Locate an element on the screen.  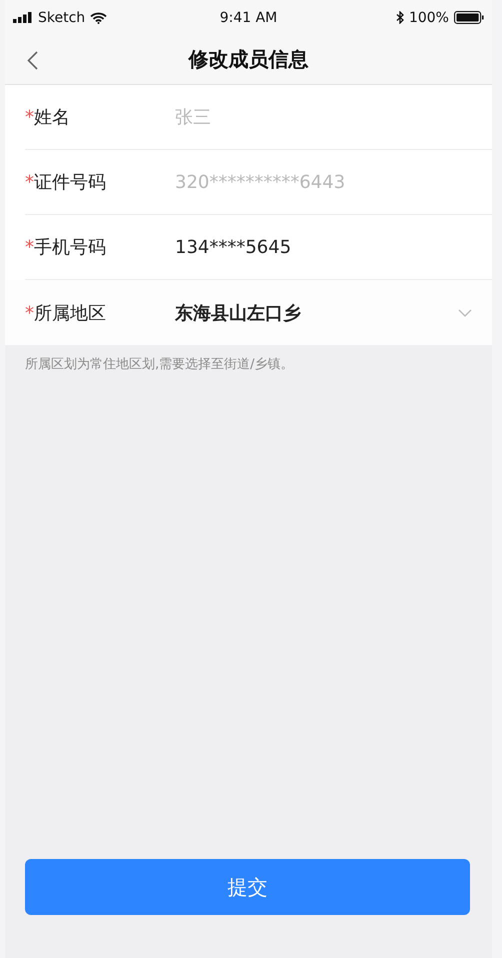
page-title: 修改成员信息 is located at coordinates (248, 59).